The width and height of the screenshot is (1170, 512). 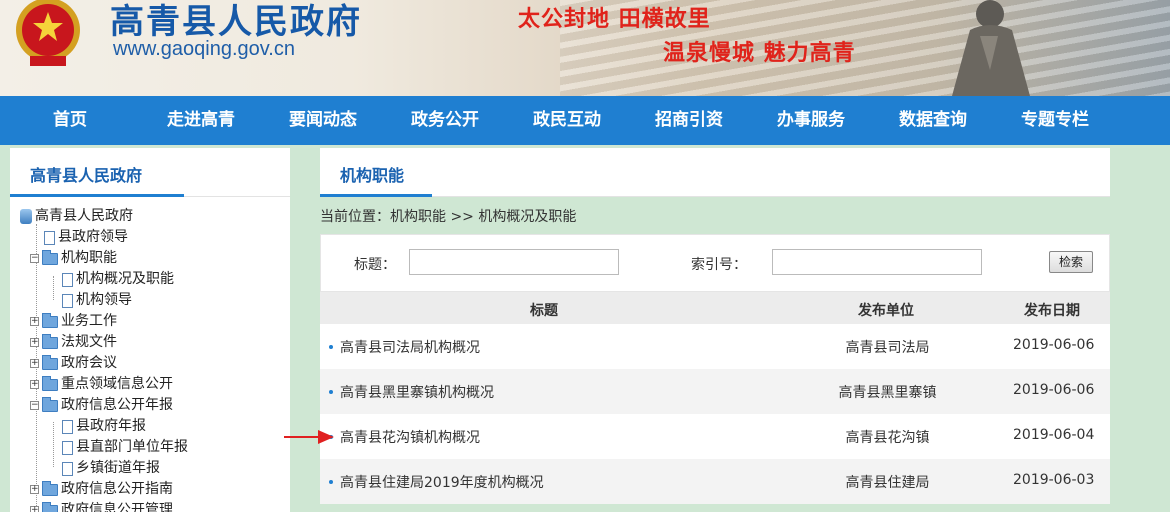 What do you see at coordinates (417, 392) in the screenshot?
I see `row-title-link: 高青县黑里寨镇机构概况` at bounding box center [417, 392].